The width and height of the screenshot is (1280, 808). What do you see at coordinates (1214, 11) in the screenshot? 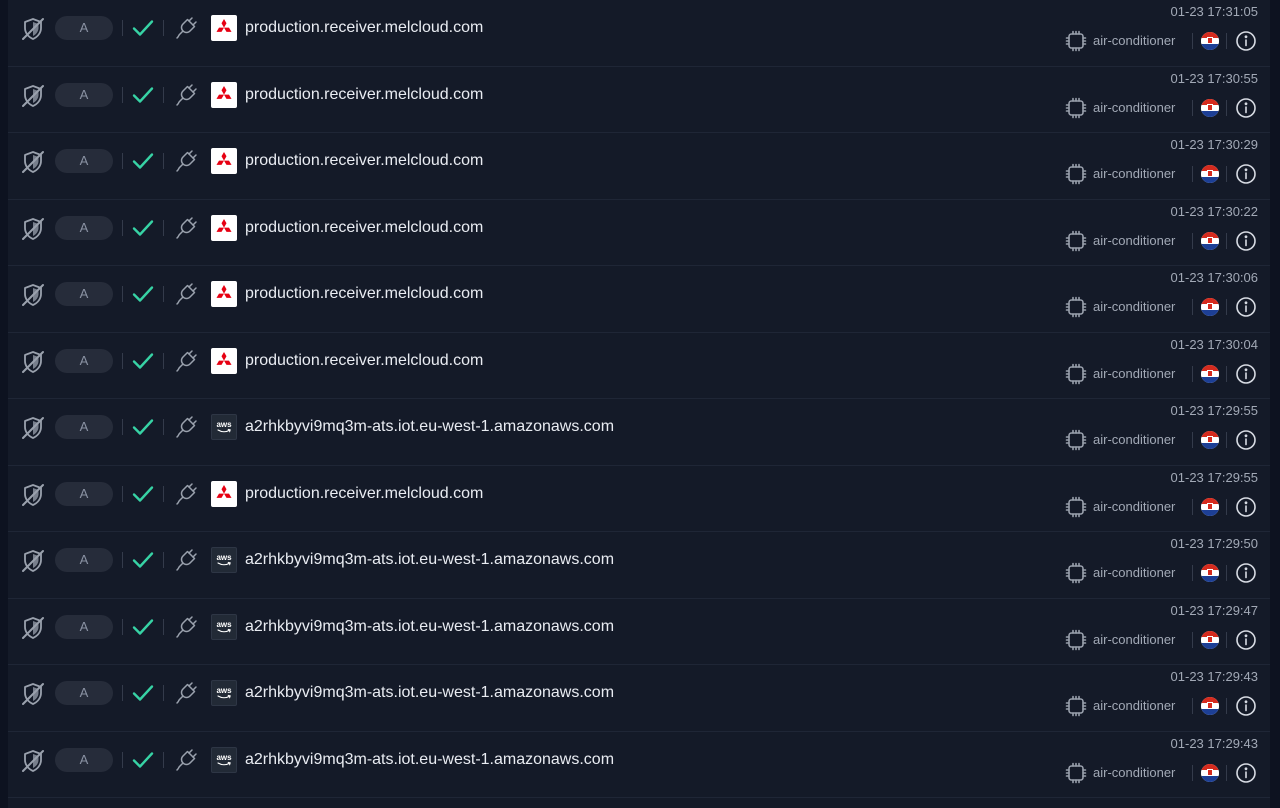
I see `timestamp: 01-23 17:31:05` at bounding box center [1214, 11].